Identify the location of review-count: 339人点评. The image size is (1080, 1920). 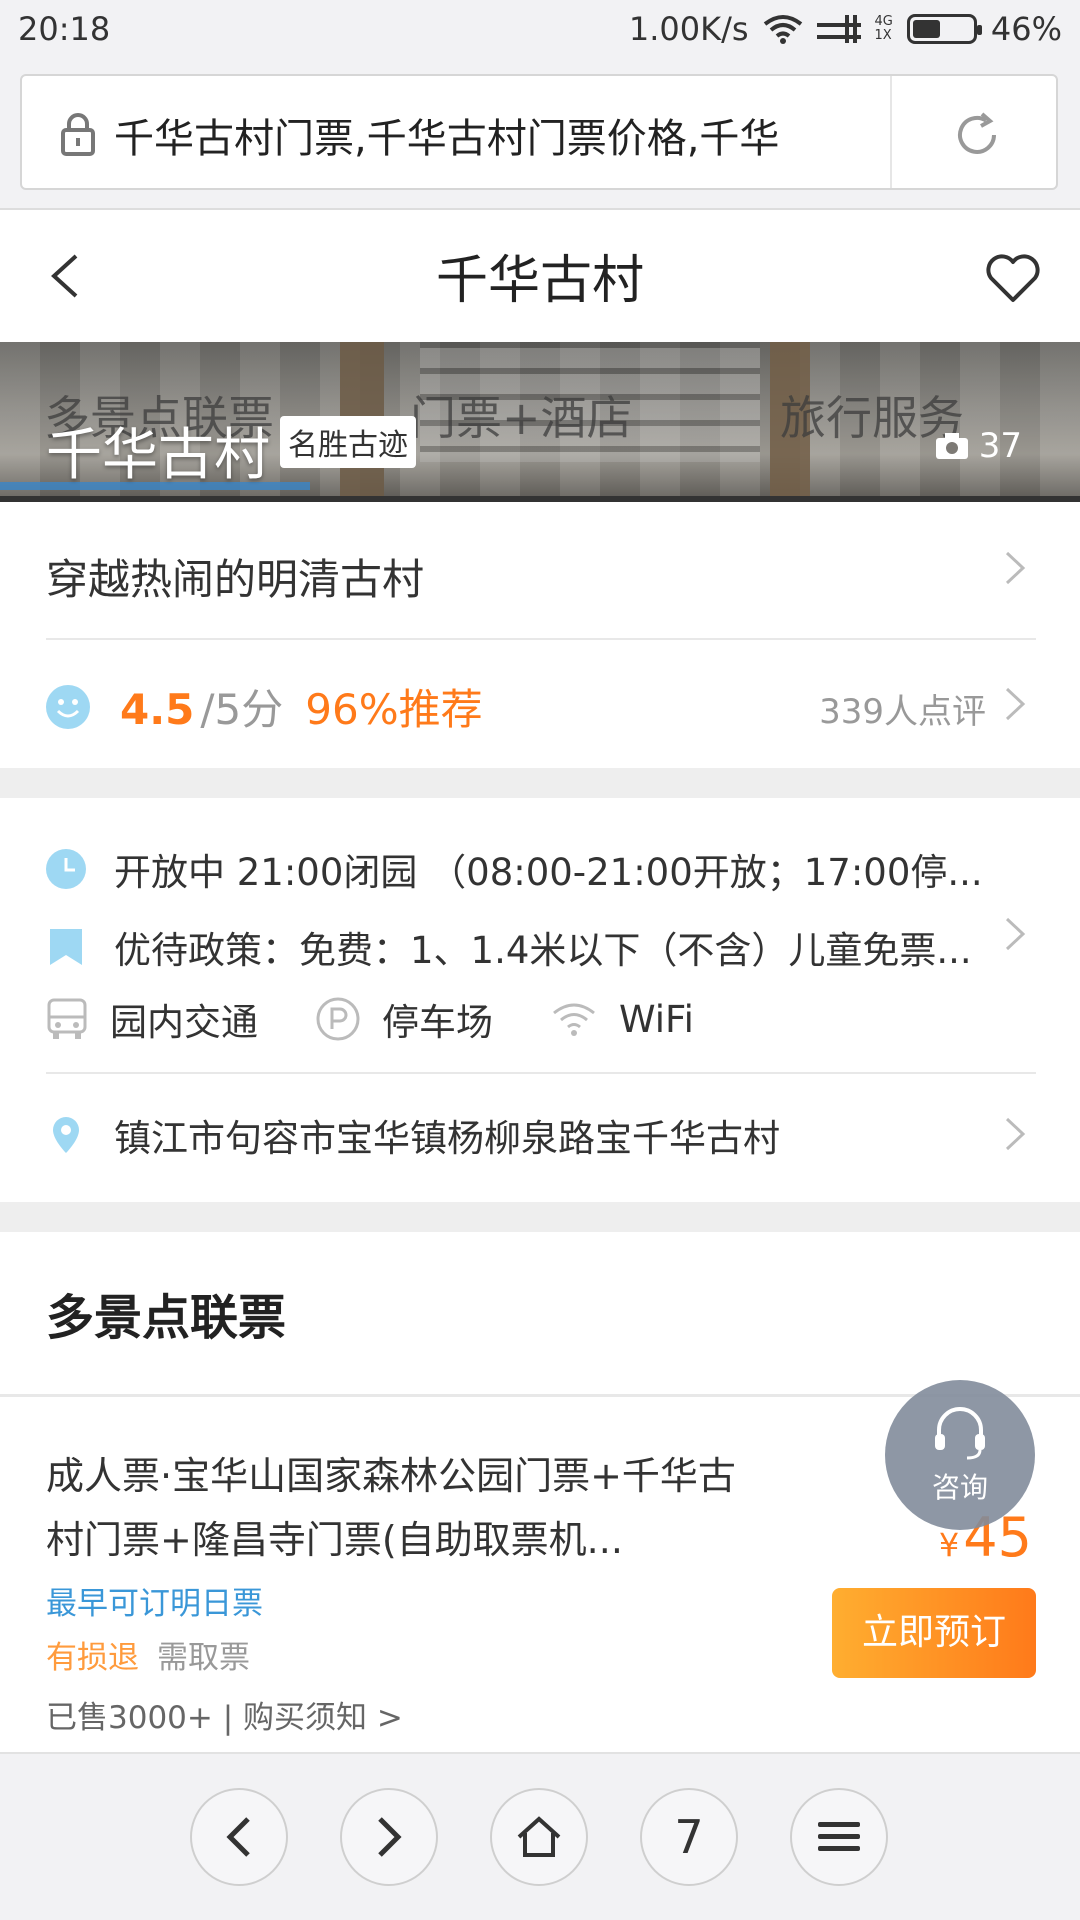
(902, 712).